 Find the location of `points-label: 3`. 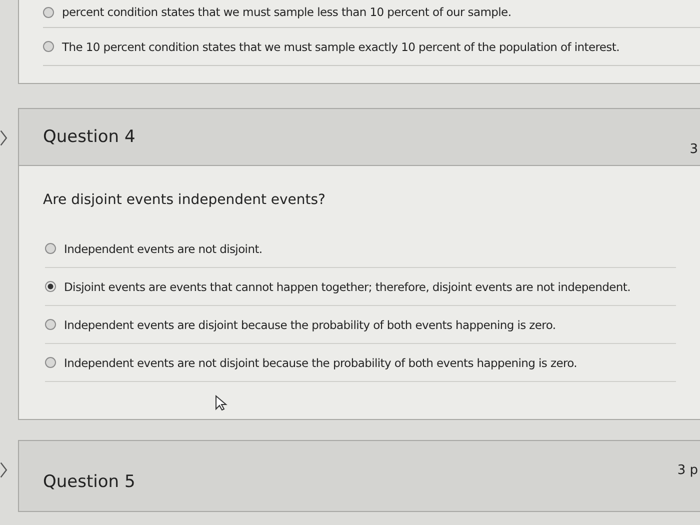

points-label: 3 is located at coordinates (694, 149).